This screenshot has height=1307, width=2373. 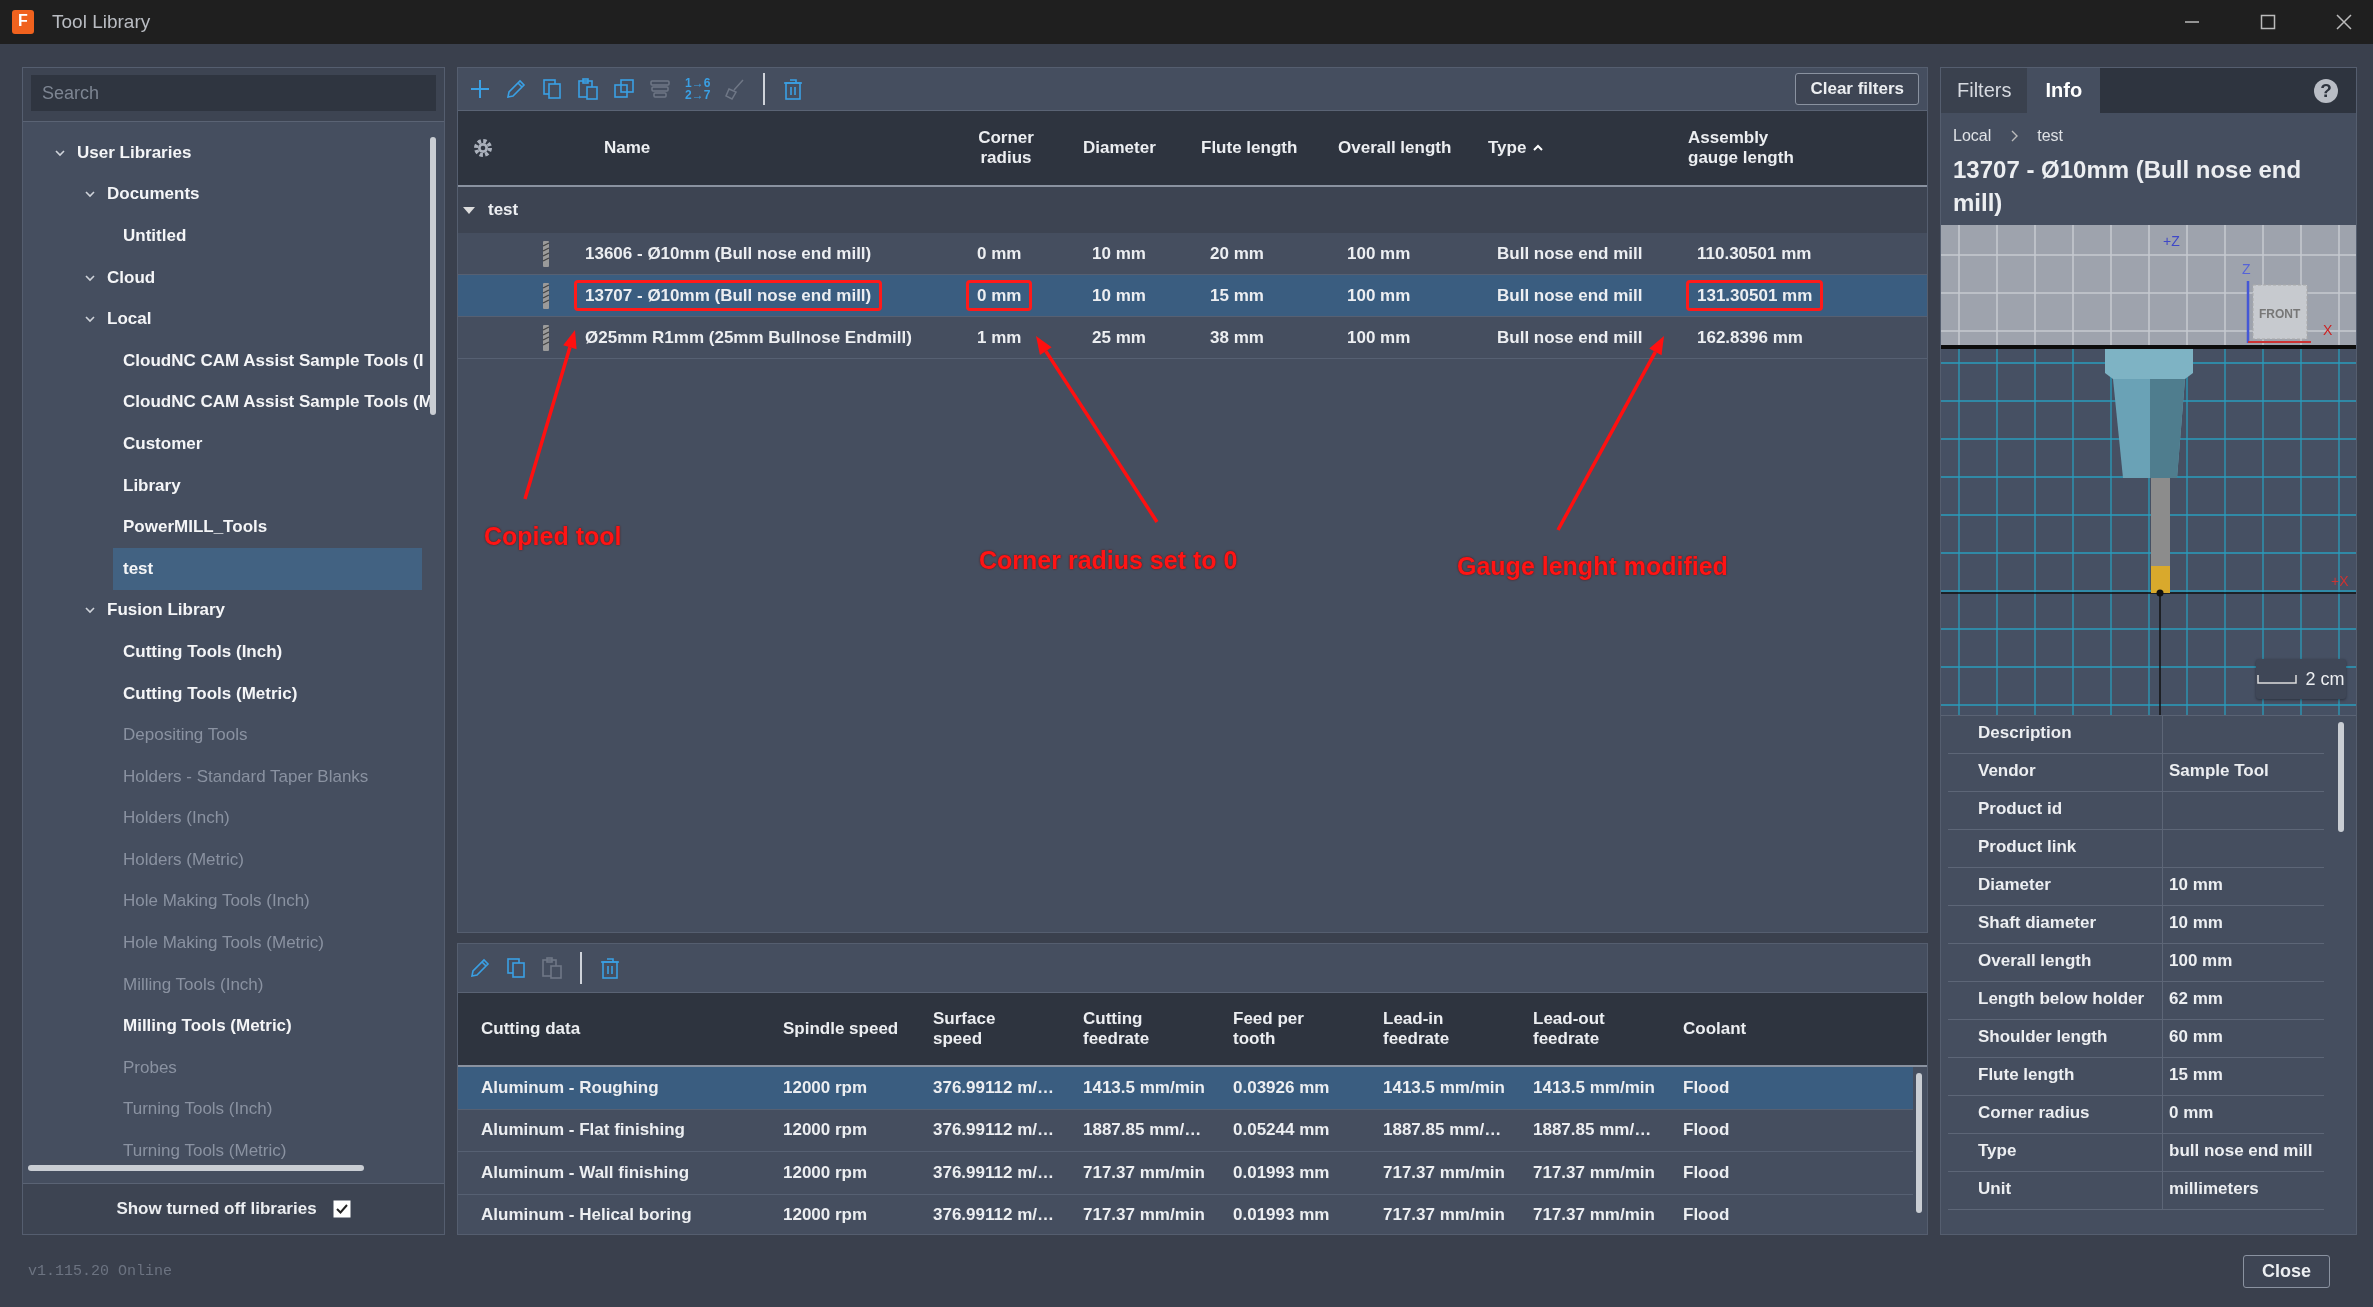 What do you see at coordinates (1594, 1087) in the screenshot?
I see `table-cell-text: 1413.5 mm/min` at bounding box center [1594, 1087].